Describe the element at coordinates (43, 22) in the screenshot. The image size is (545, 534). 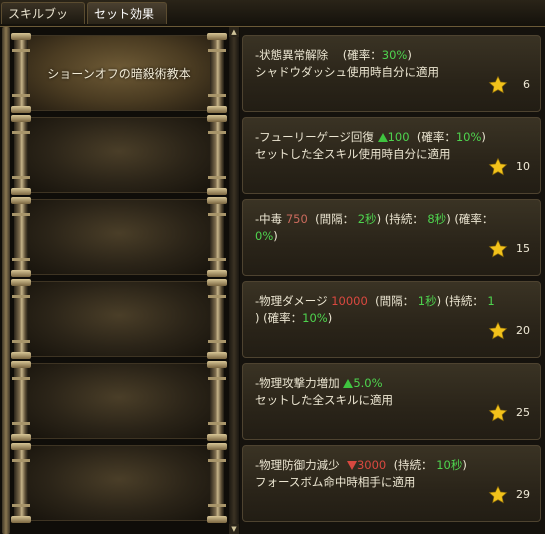
I see `tab-skillbook: スキルブック` at that location.